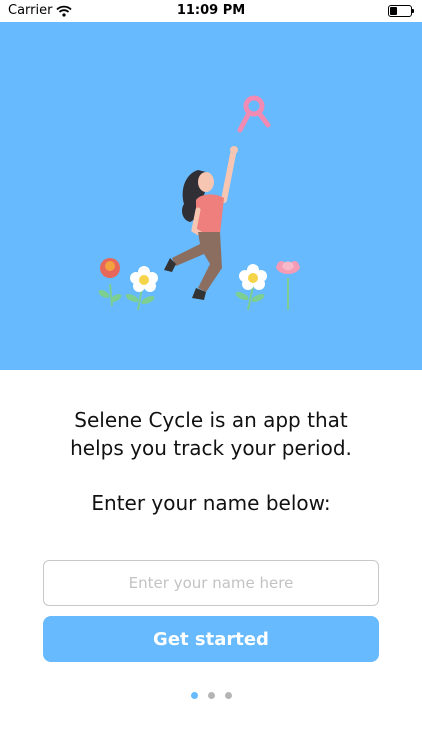  I want to click on battery-level, so click(393, 11).